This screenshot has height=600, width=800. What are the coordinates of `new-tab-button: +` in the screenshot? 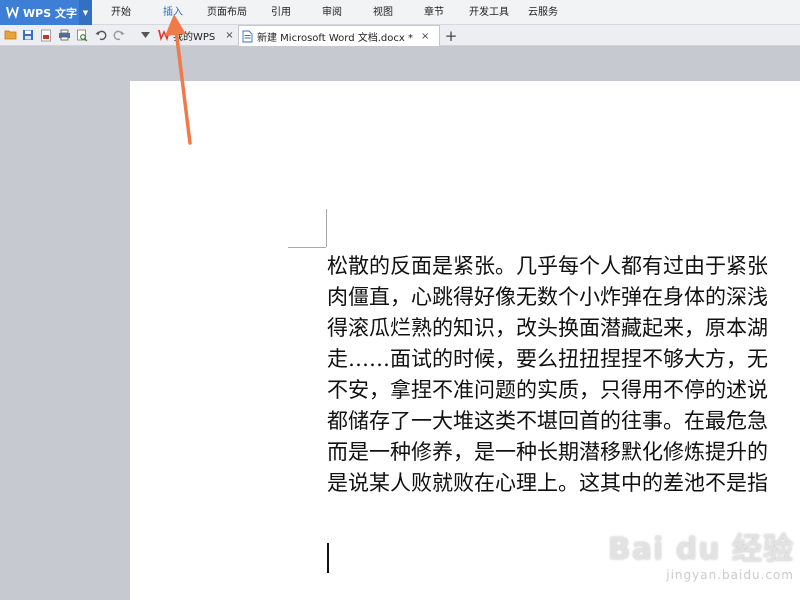 It's located at (451, 35).